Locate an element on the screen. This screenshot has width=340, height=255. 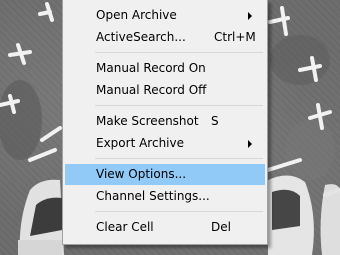
menu-item-label: Make Screenshot is located at coordinates (147, 121).